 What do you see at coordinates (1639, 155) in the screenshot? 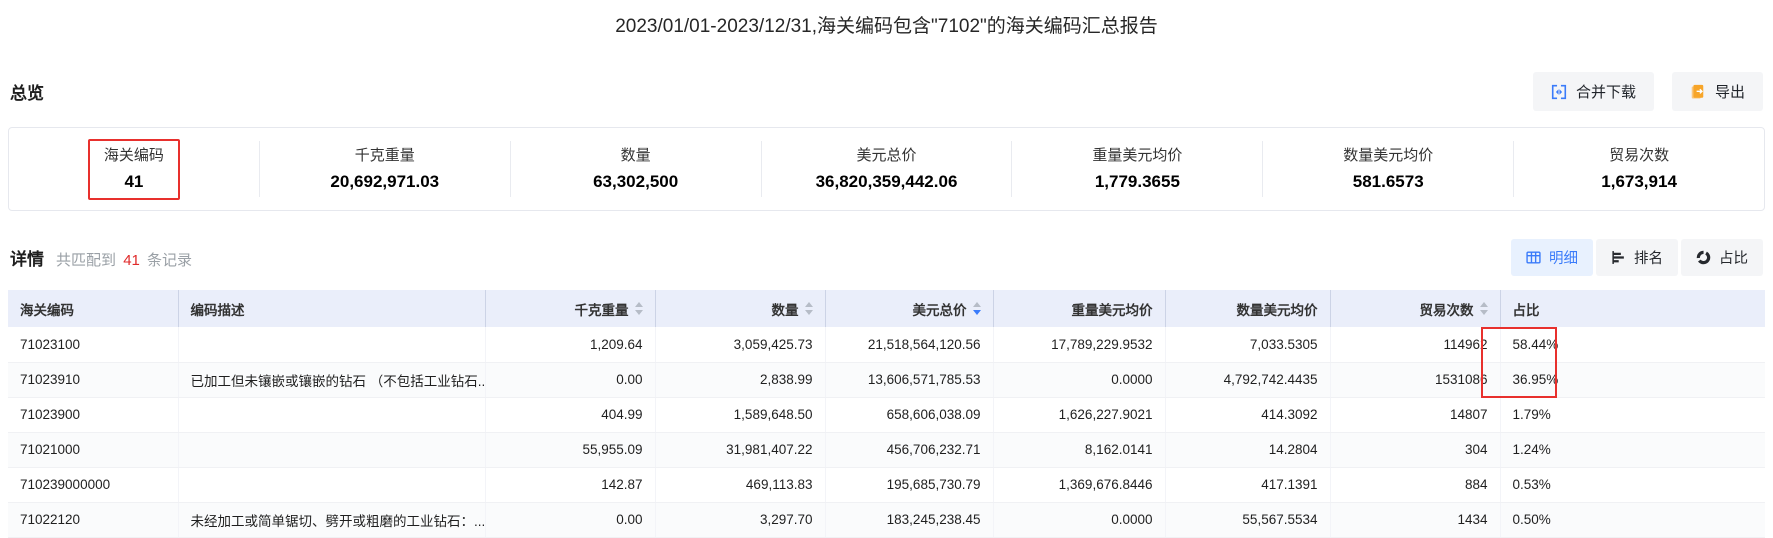
I see `stat-label: 贸易次数` at bounding box center [1639, 155].